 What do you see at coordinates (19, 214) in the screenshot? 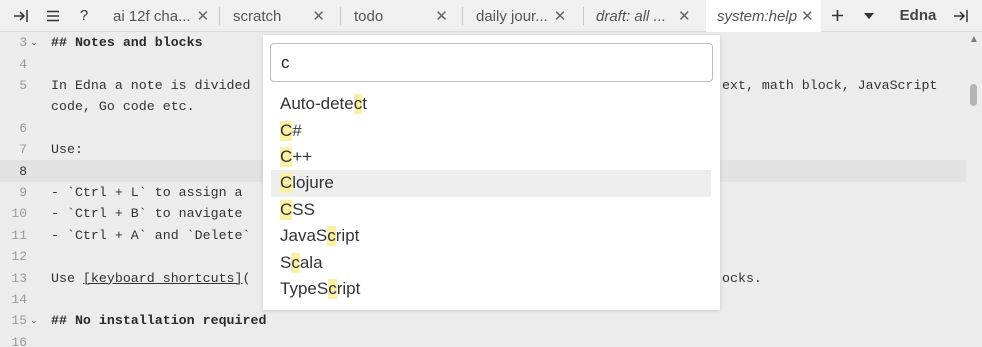
I see `line-number: 10` at bounding box center [19, 214].